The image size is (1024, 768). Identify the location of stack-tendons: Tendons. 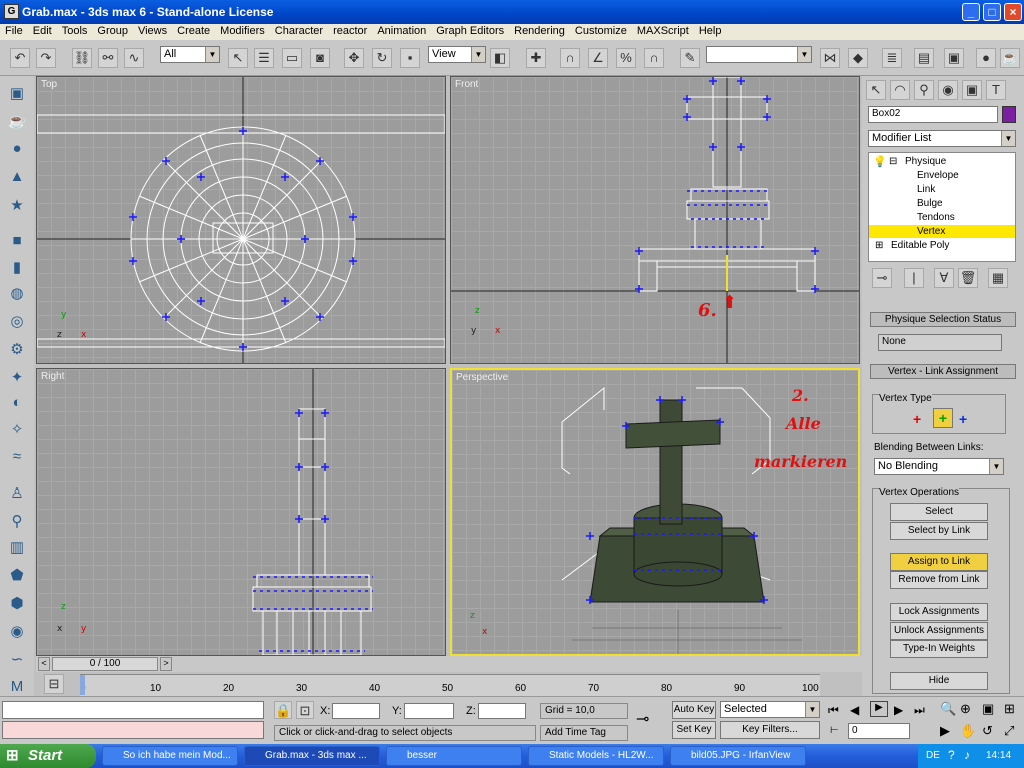
(936, 217).